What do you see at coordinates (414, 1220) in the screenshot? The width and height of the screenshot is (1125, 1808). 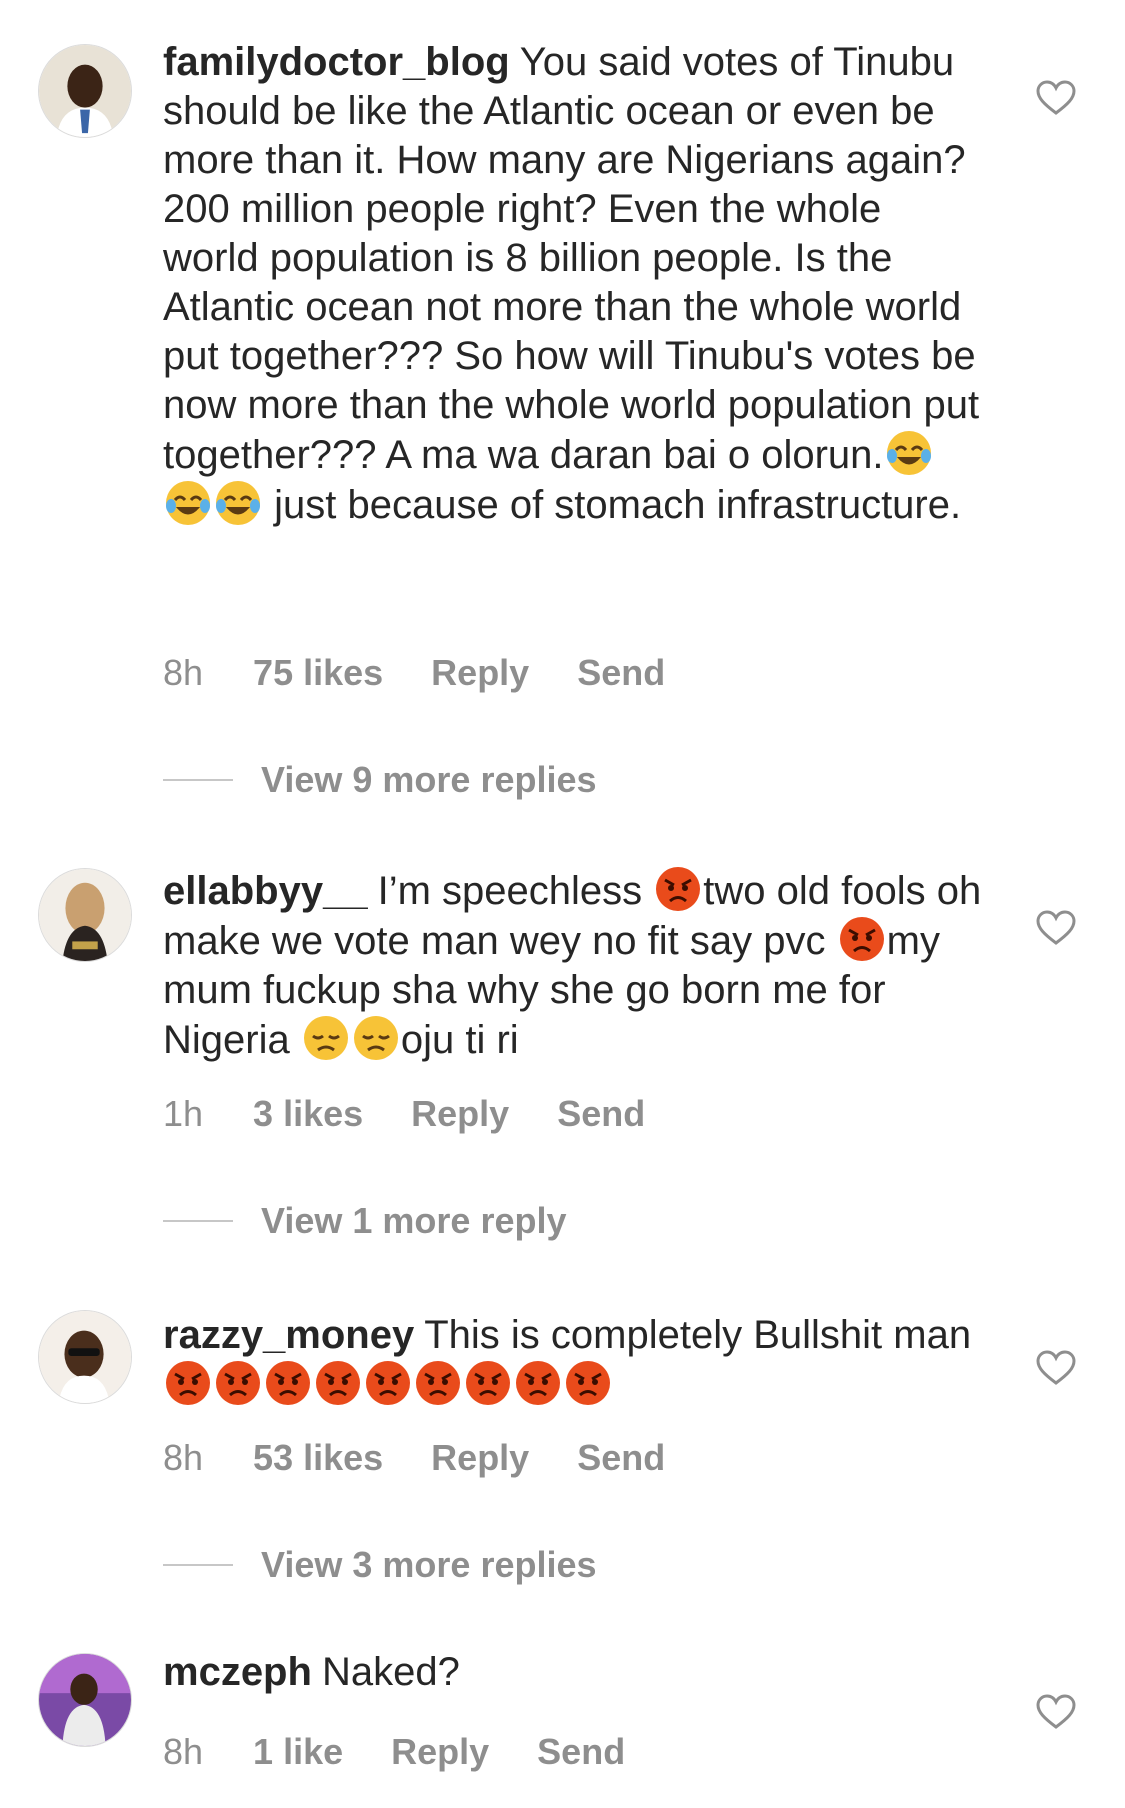 I see `view-replies-label: View 1 more reply` at bounding box center [414, 1220].